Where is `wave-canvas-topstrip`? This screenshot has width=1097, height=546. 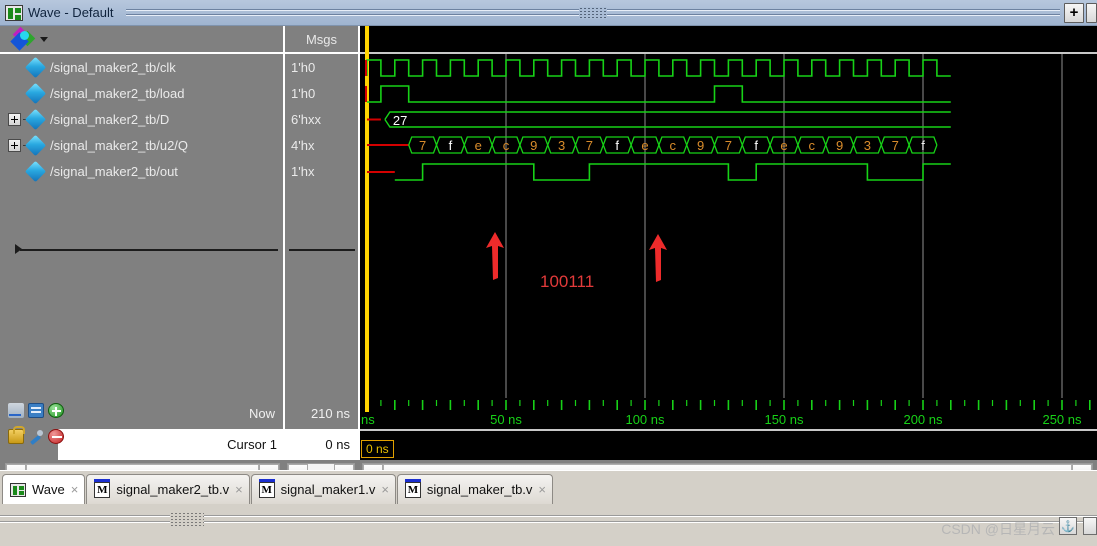 wave-canvas-topstrip is located at coordinates (728, 40).